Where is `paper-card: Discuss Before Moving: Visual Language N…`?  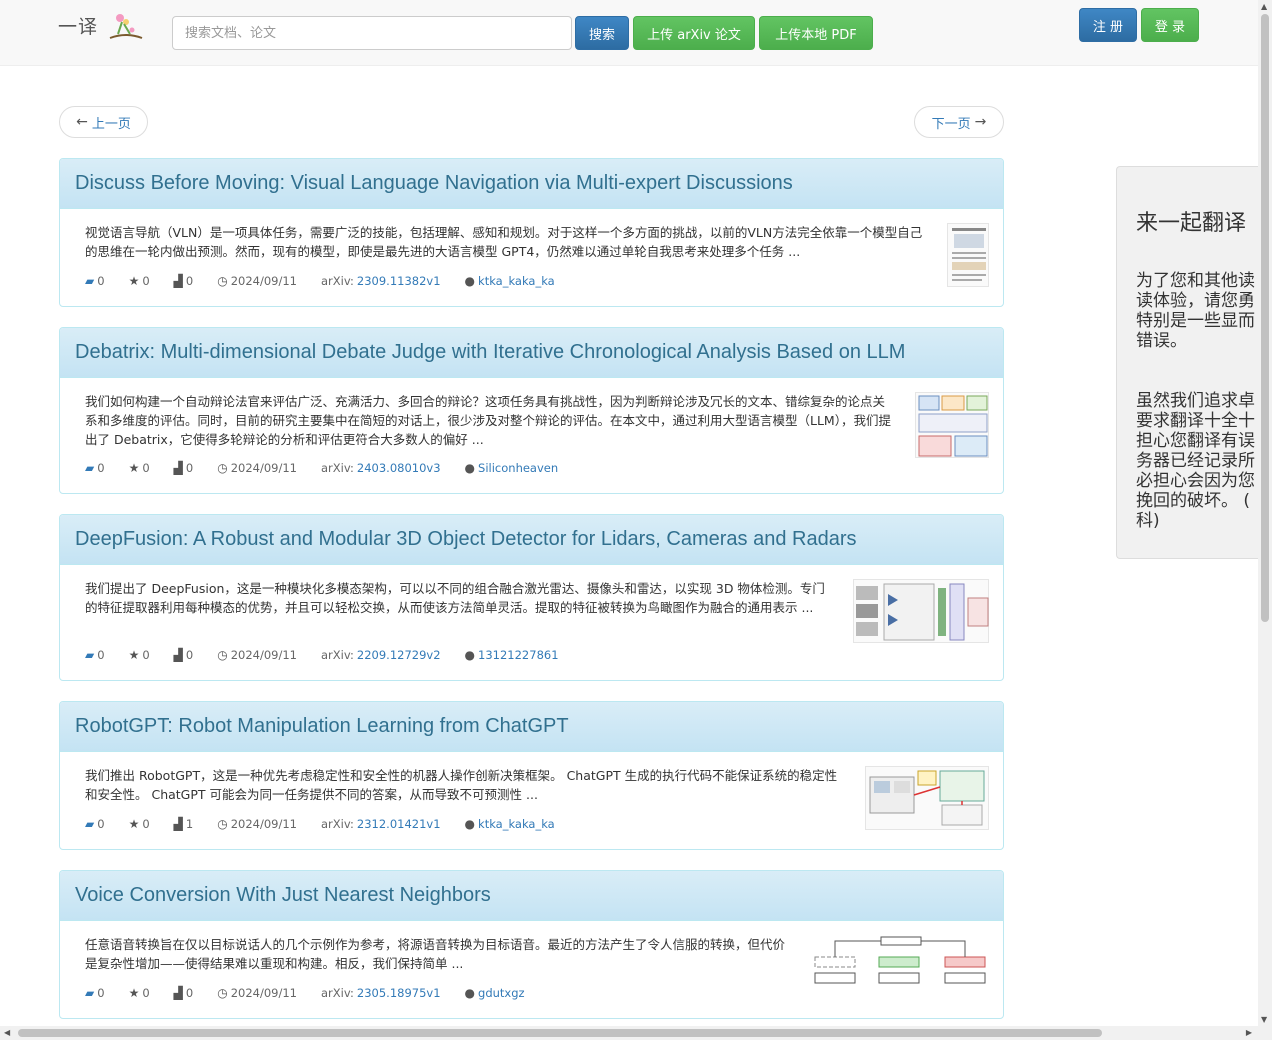 paper-card: Discuss Before Moving: Visual Language N… is located at coordinates (531, 232).